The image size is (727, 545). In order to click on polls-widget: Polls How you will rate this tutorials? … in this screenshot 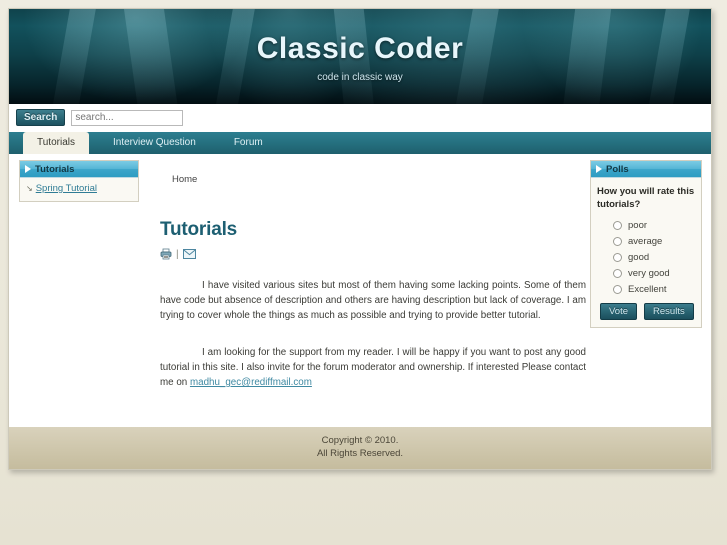, I will do `click(646, 244)`.